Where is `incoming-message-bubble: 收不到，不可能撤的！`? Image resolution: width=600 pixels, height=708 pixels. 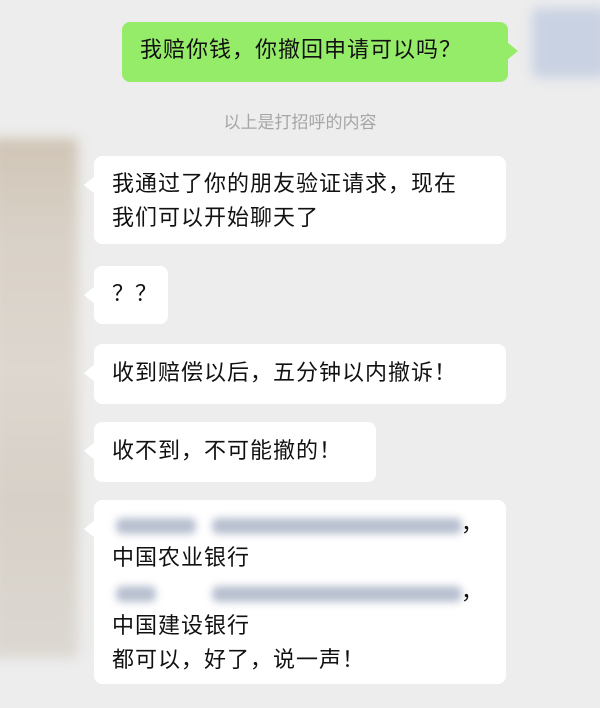 incoming-message-bubble: 收不到，不可能撤的！ is located at coordinates (230, 452).